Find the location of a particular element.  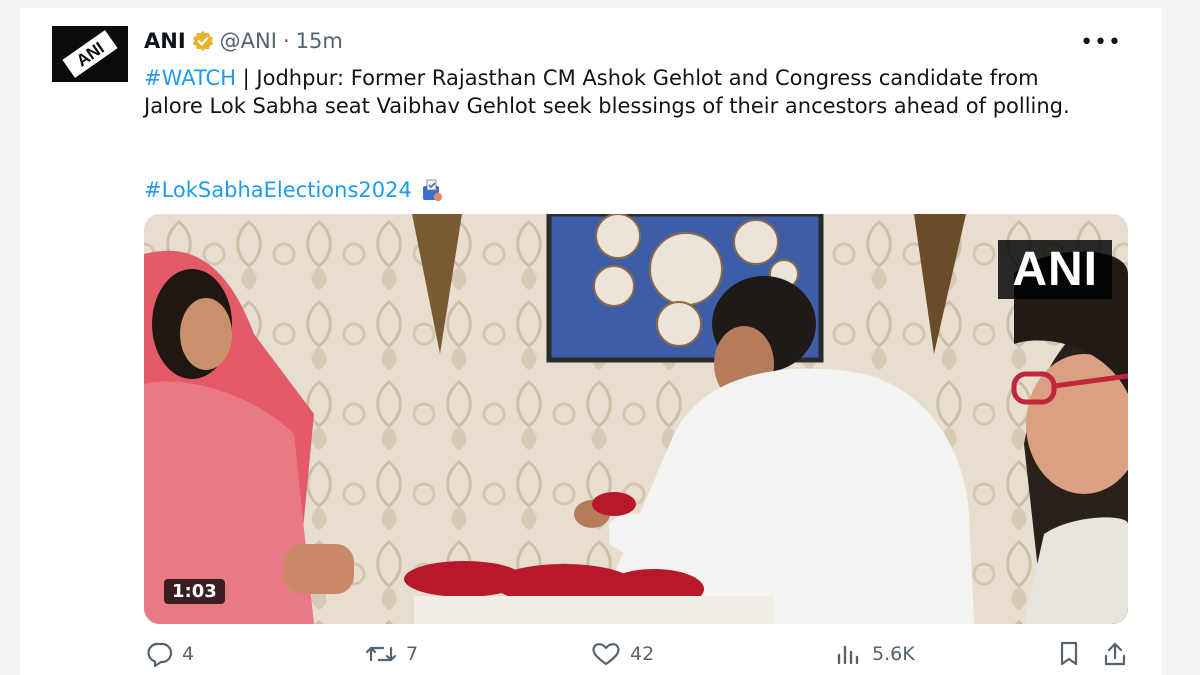

repost-button: 7 is located at coordinates (391, 654).